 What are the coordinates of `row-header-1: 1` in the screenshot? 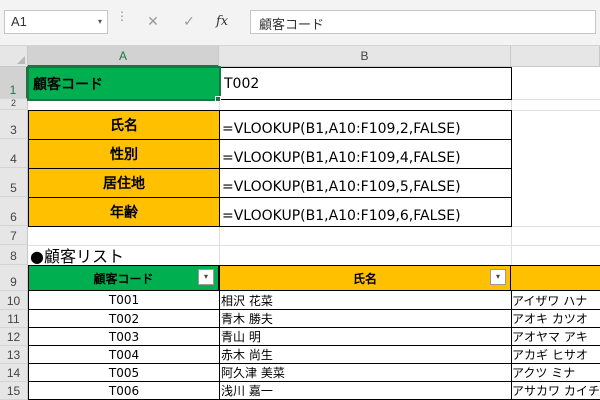 It's located at (14, 83).